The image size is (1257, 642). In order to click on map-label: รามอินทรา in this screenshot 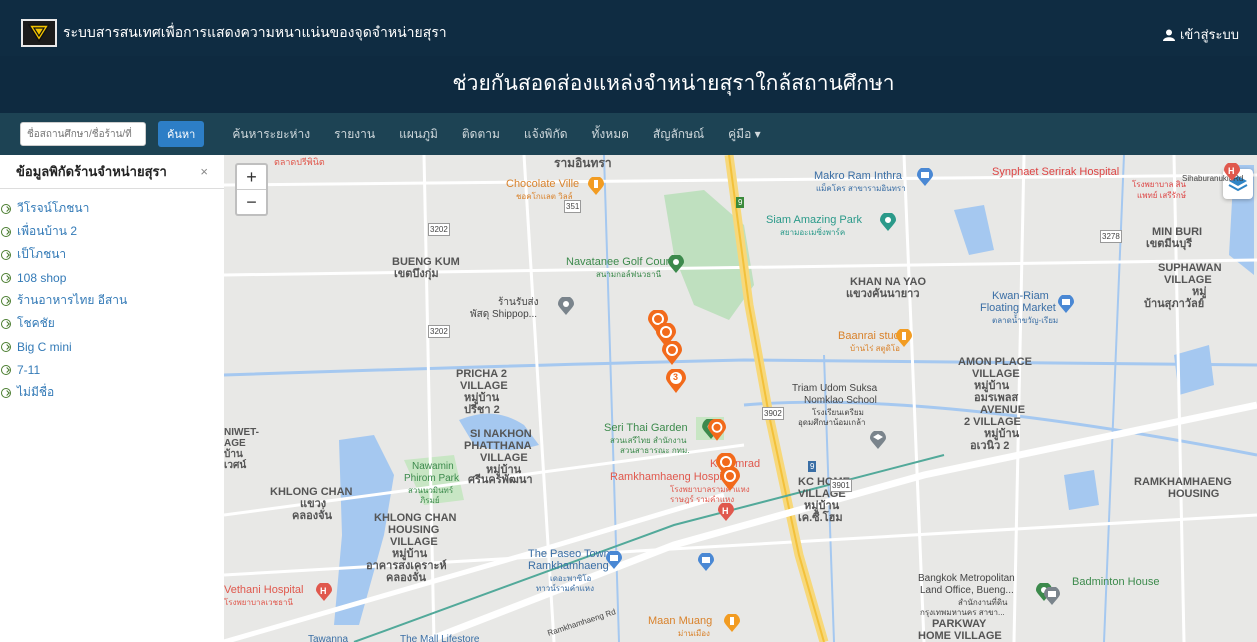, I will do `click(583, 163)`.